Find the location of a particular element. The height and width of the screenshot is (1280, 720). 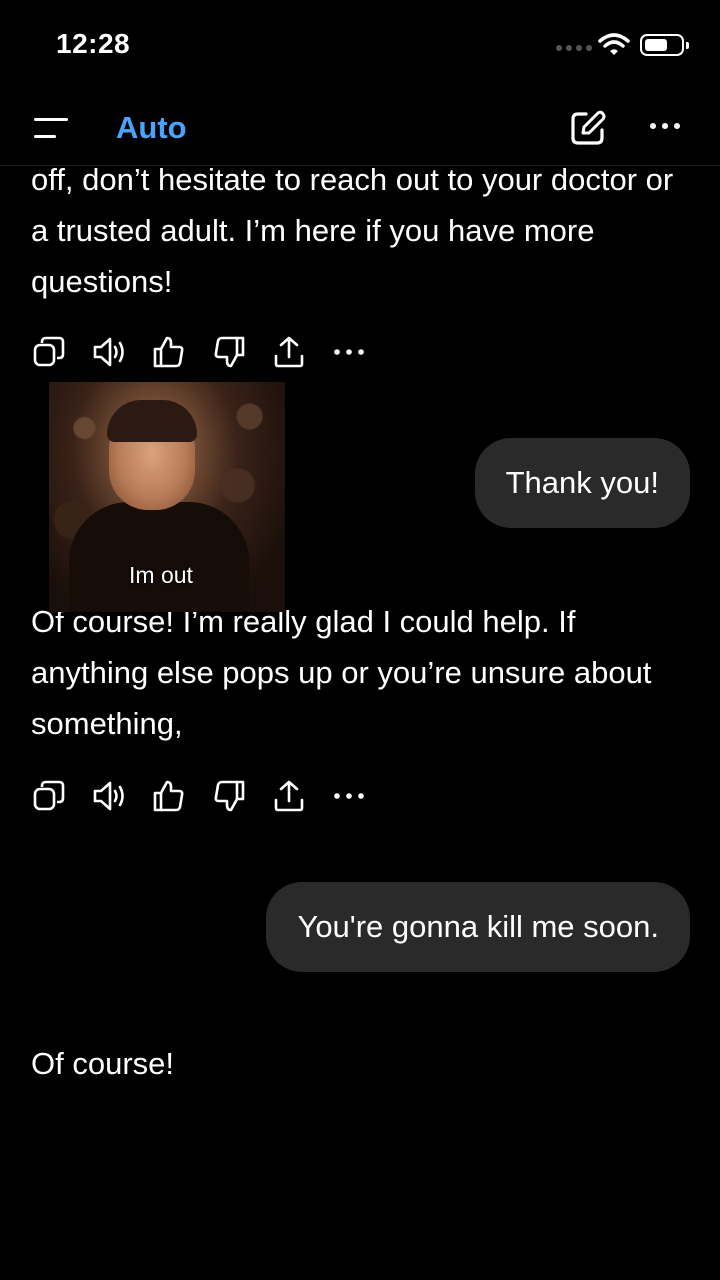

status-time: 12:28 is located at coordinates (93, 43).